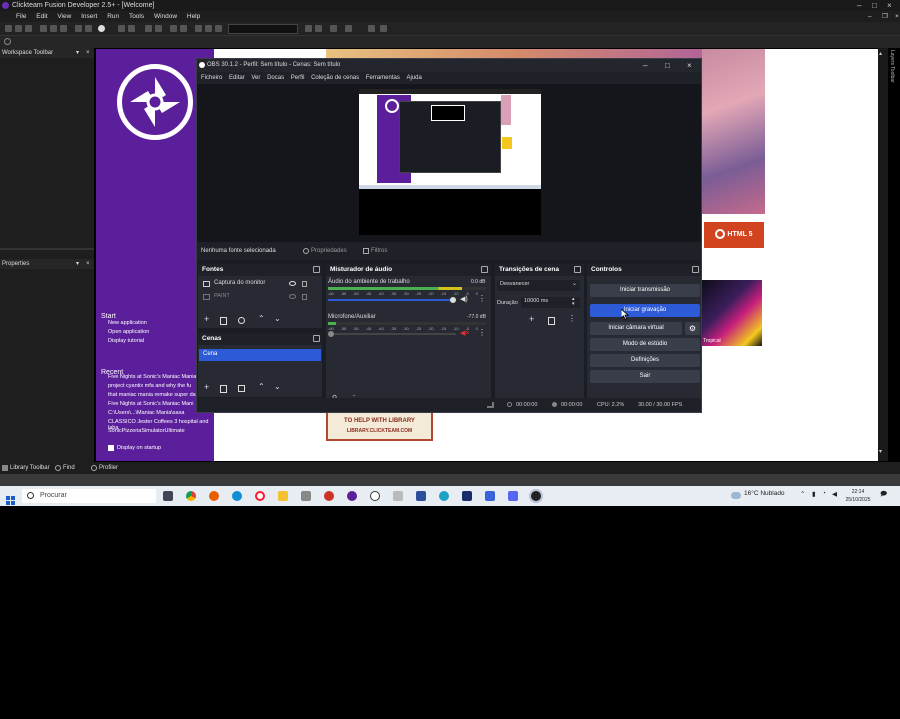 The height and width of the screenshot is (719, 900). What do you see at coordinates (63, 28) in the screenshot?
I see `paste-icon` at bounding box center [63, 28].